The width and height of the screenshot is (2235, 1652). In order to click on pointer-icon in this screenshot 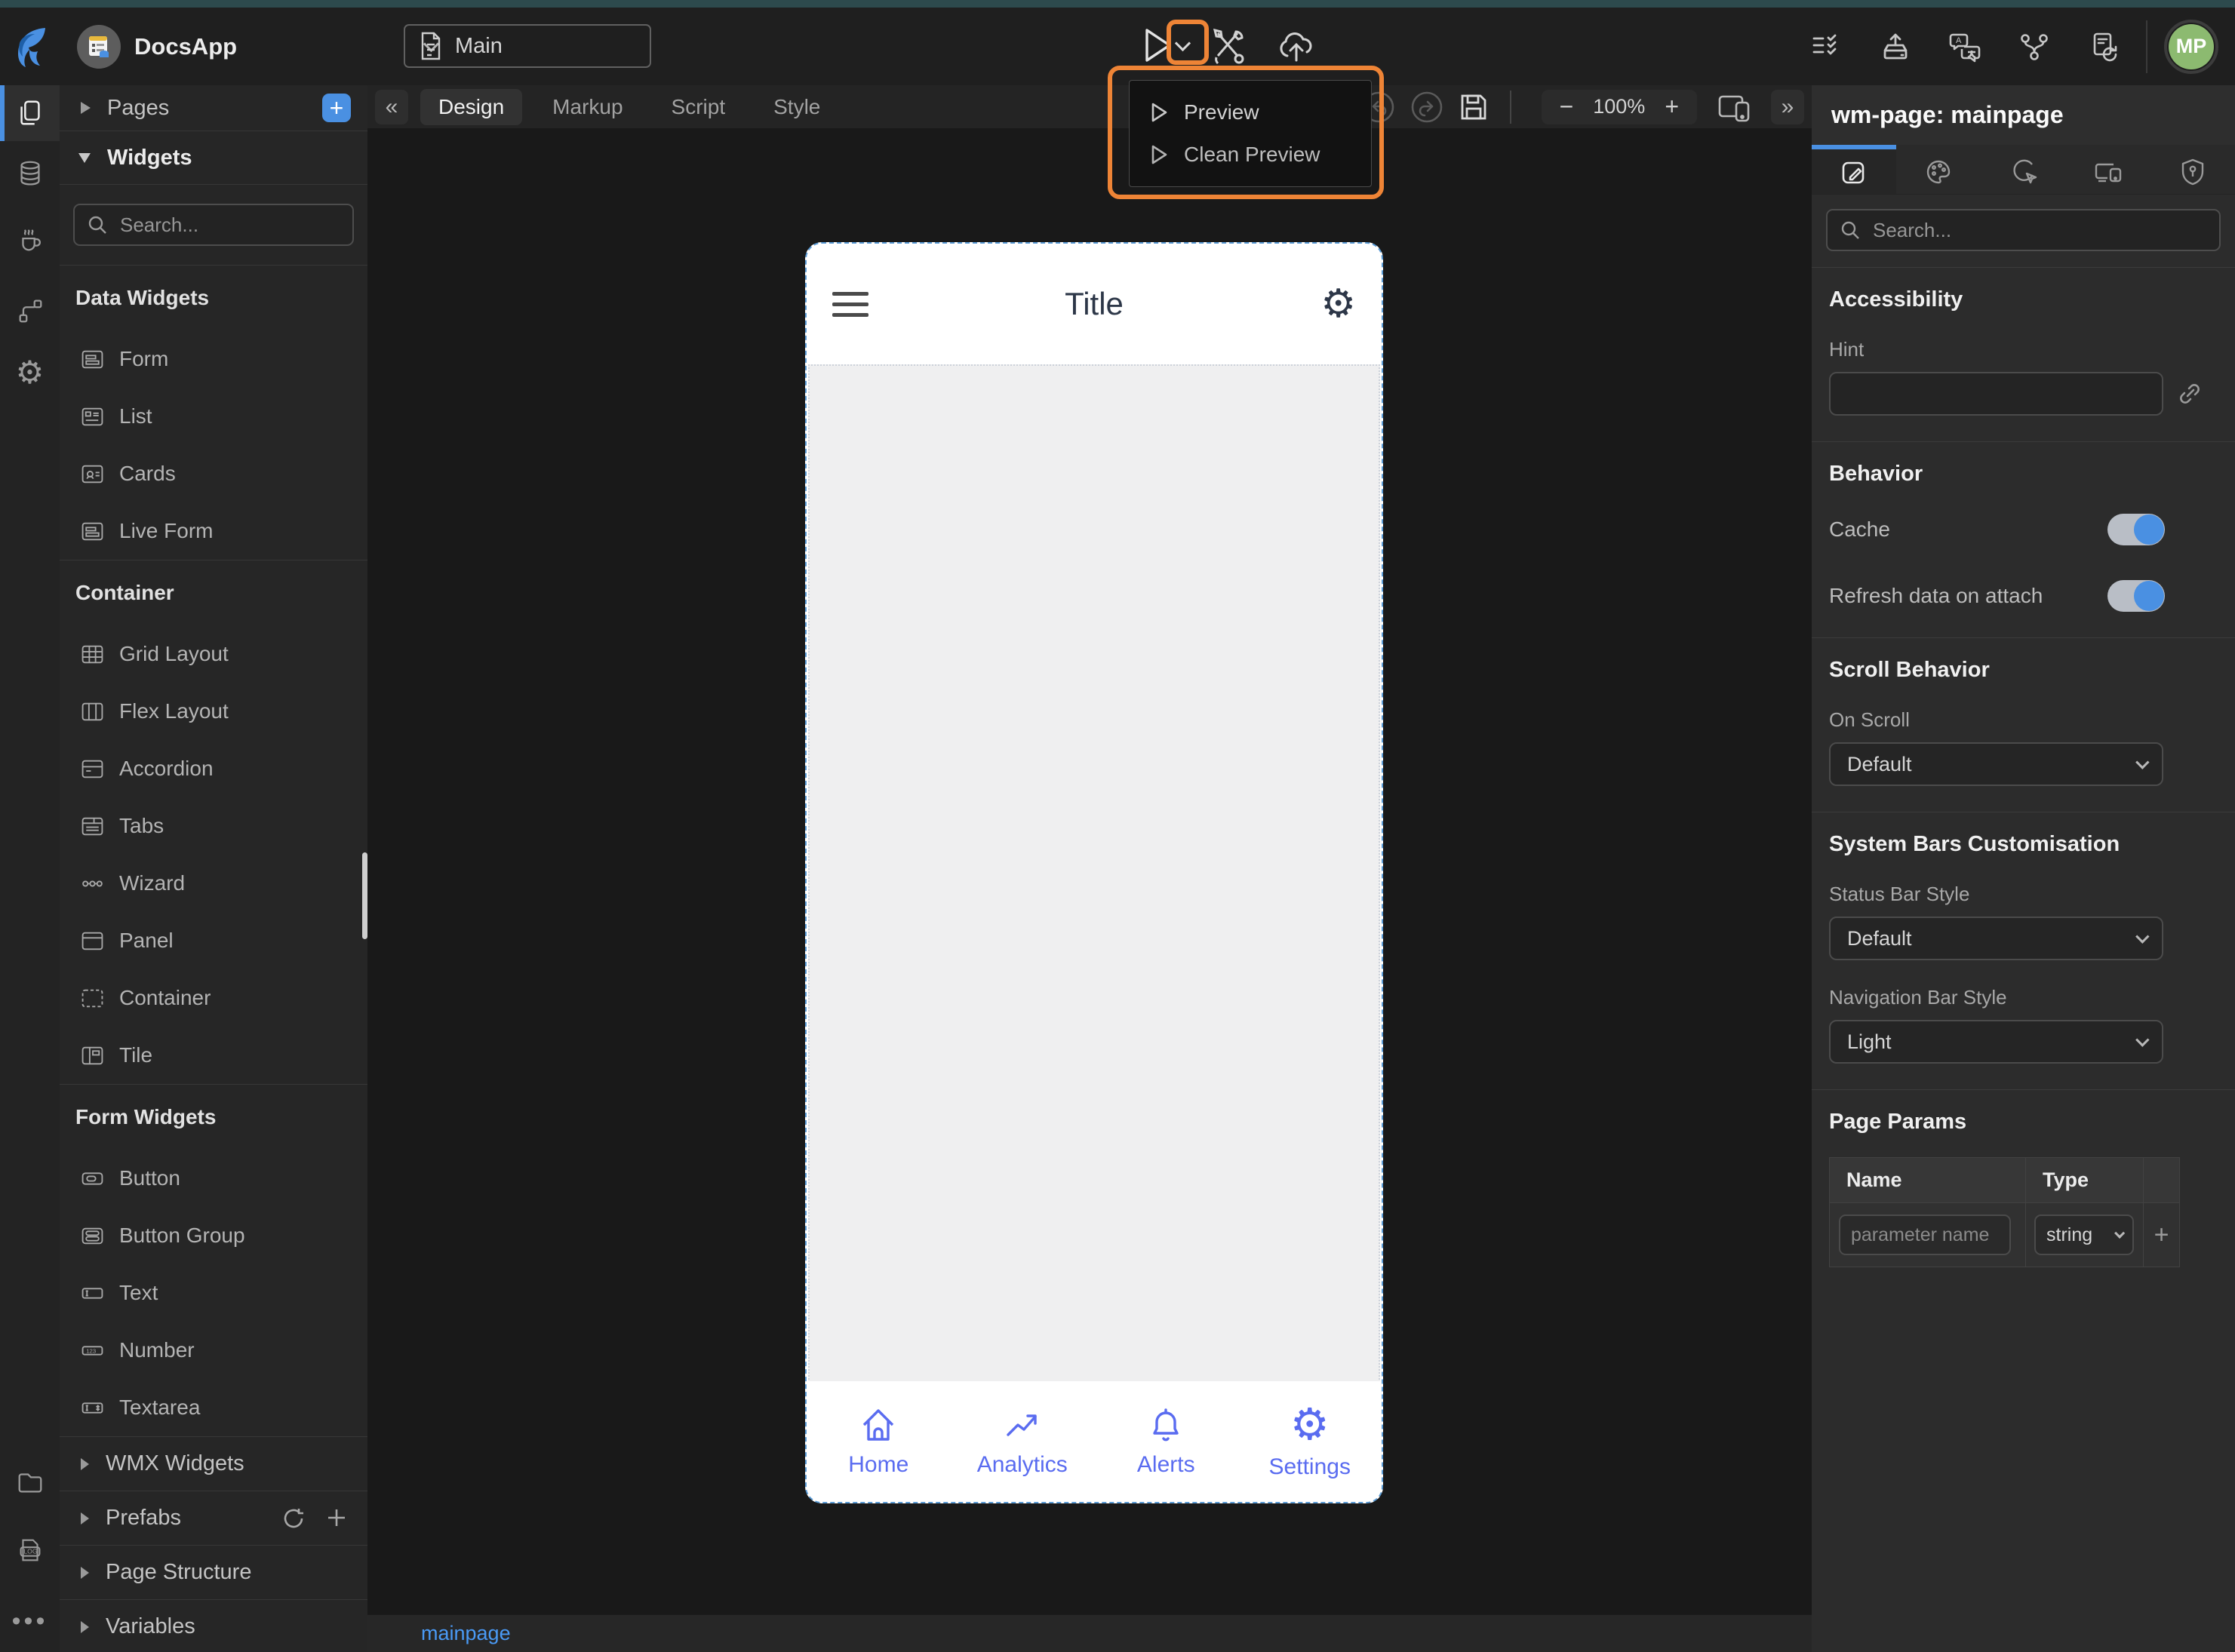, I will do `click(2023, 169)`.